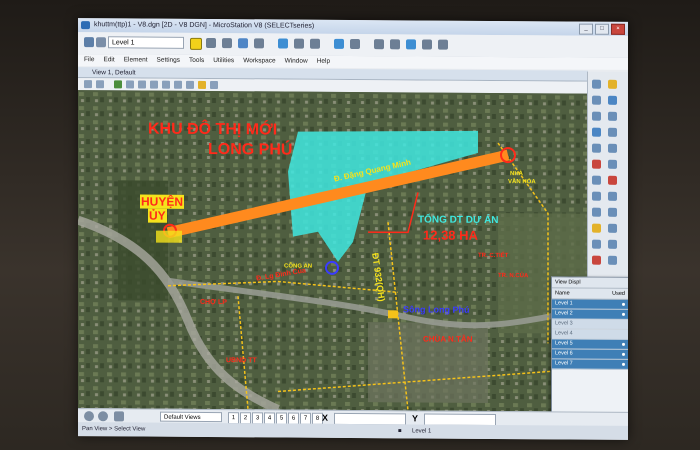 The image size is (700, 450). I want to click on copy-view-icon, so click(214, 85).